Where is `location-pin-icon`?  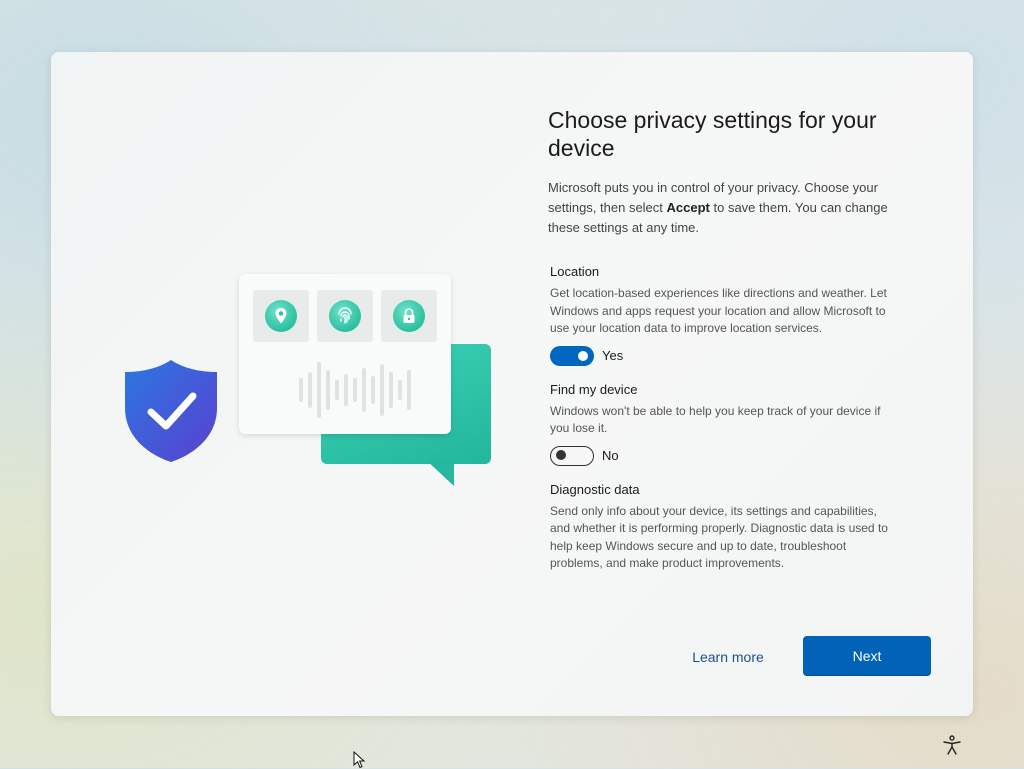
location-pin-icon is located at coordinates (281, 316).